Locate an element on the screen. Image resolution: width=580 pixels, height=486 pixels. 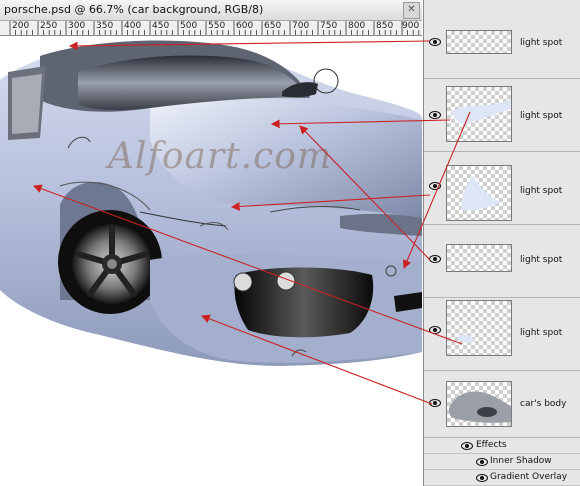
ruler-label: 650 is located at coordinates (273, 26).